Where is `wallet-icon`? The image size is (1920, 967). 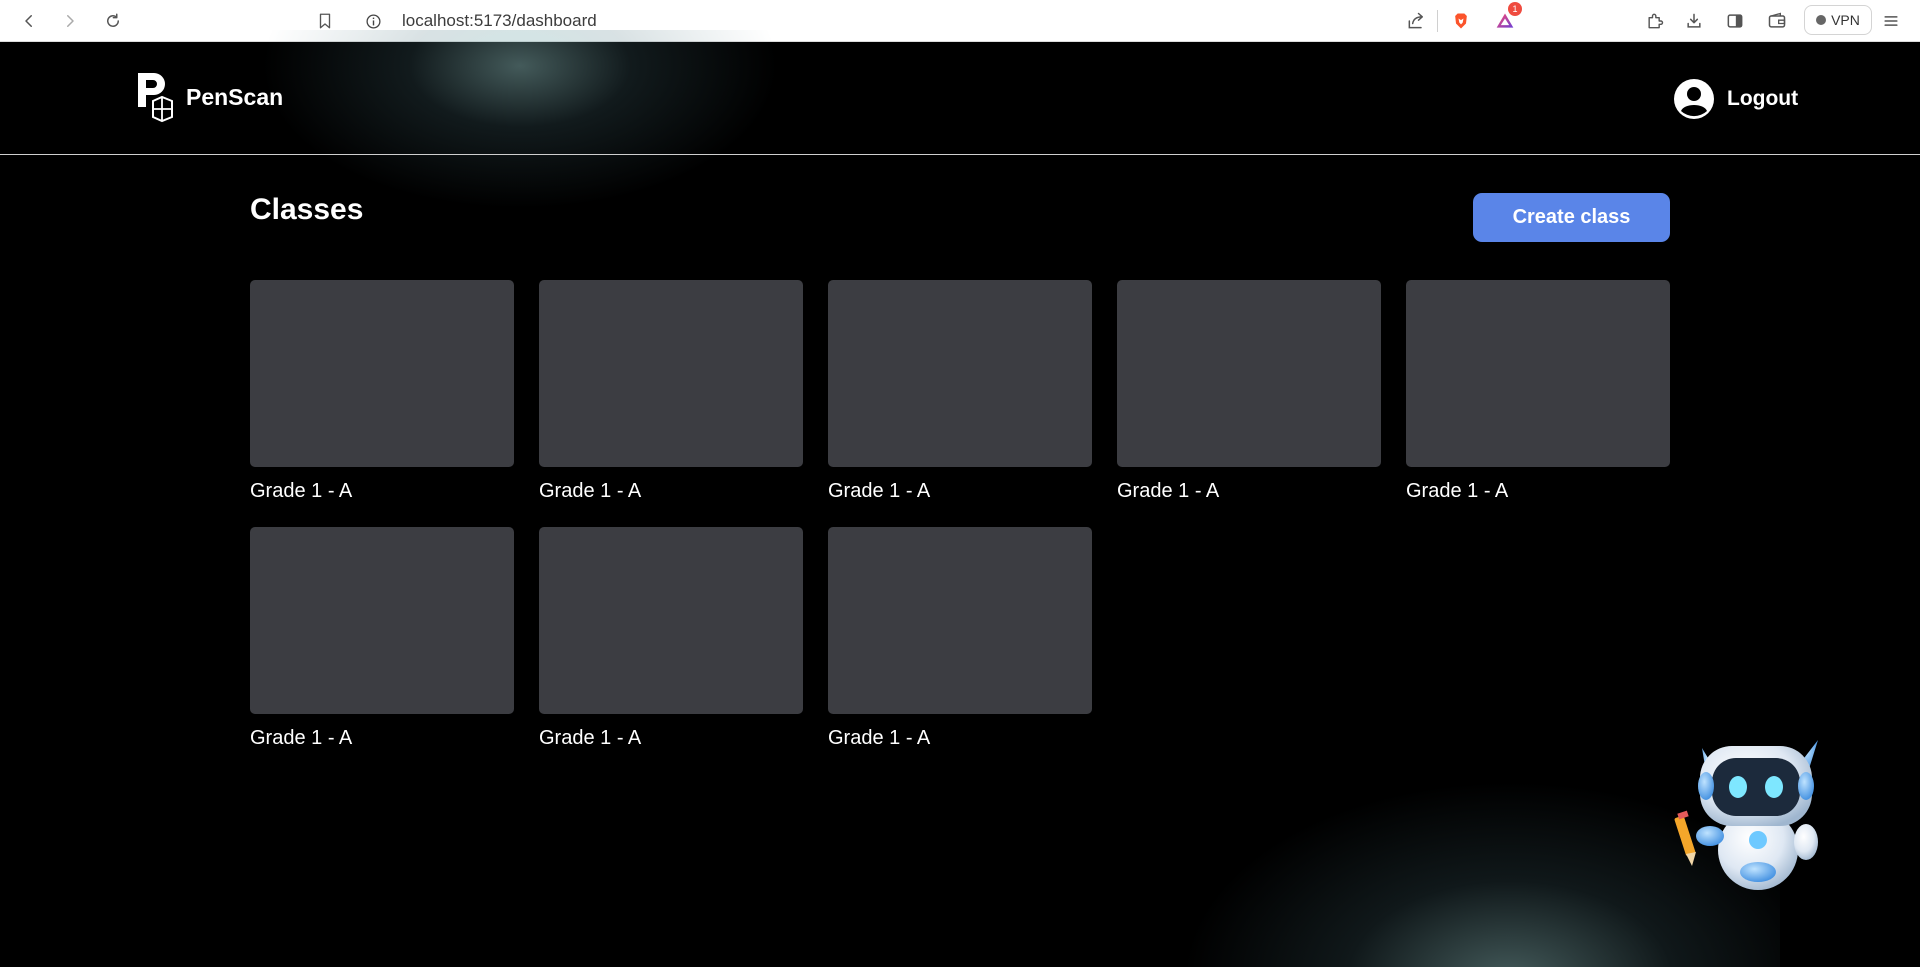 wallet-icon is located at coordinates (1777, 20).